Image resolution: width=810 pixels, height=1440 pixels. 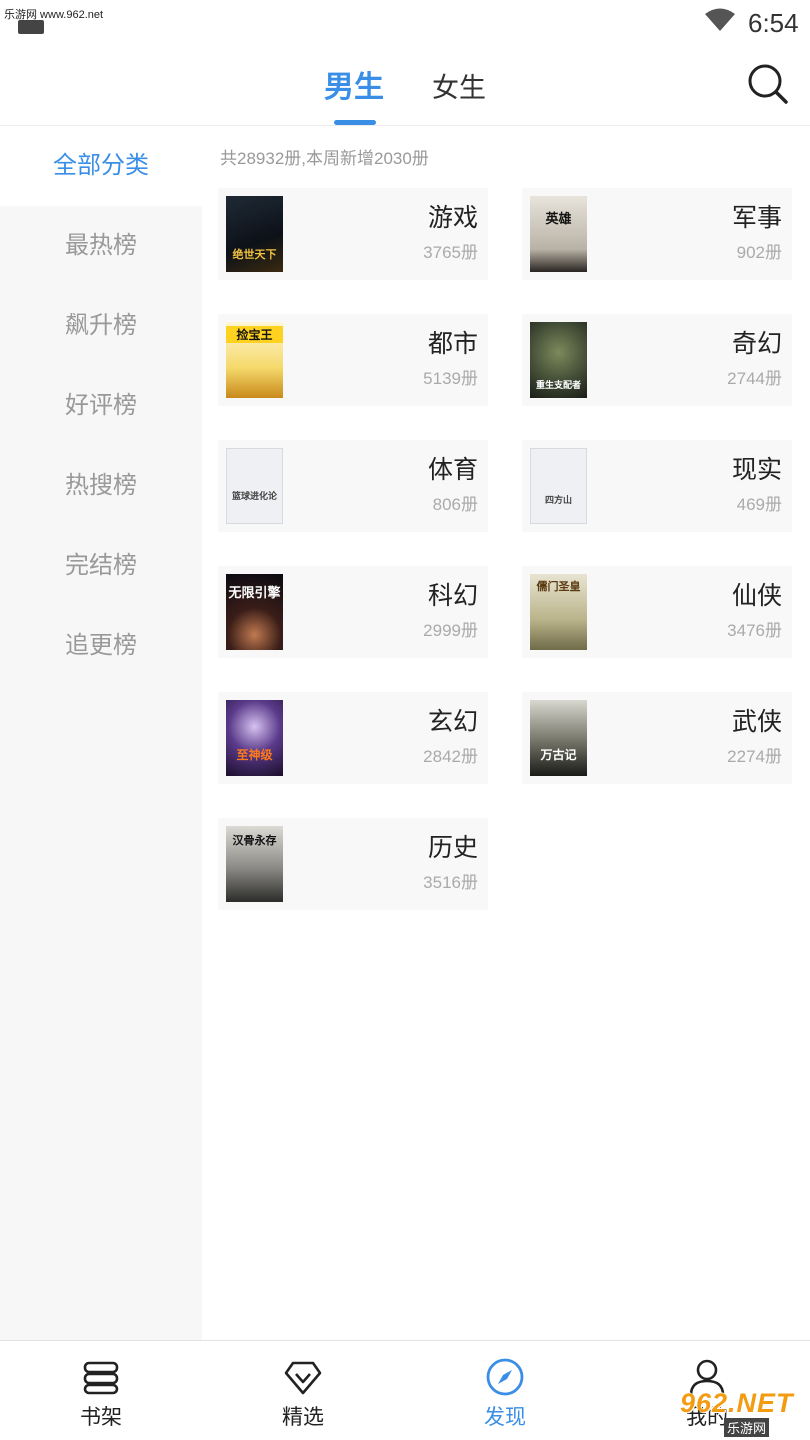 What do you see at coordinates (101, 566) in the screenshot?
I see `sidebar-item-completed: 完结榜` at bounding box center [101, 566].